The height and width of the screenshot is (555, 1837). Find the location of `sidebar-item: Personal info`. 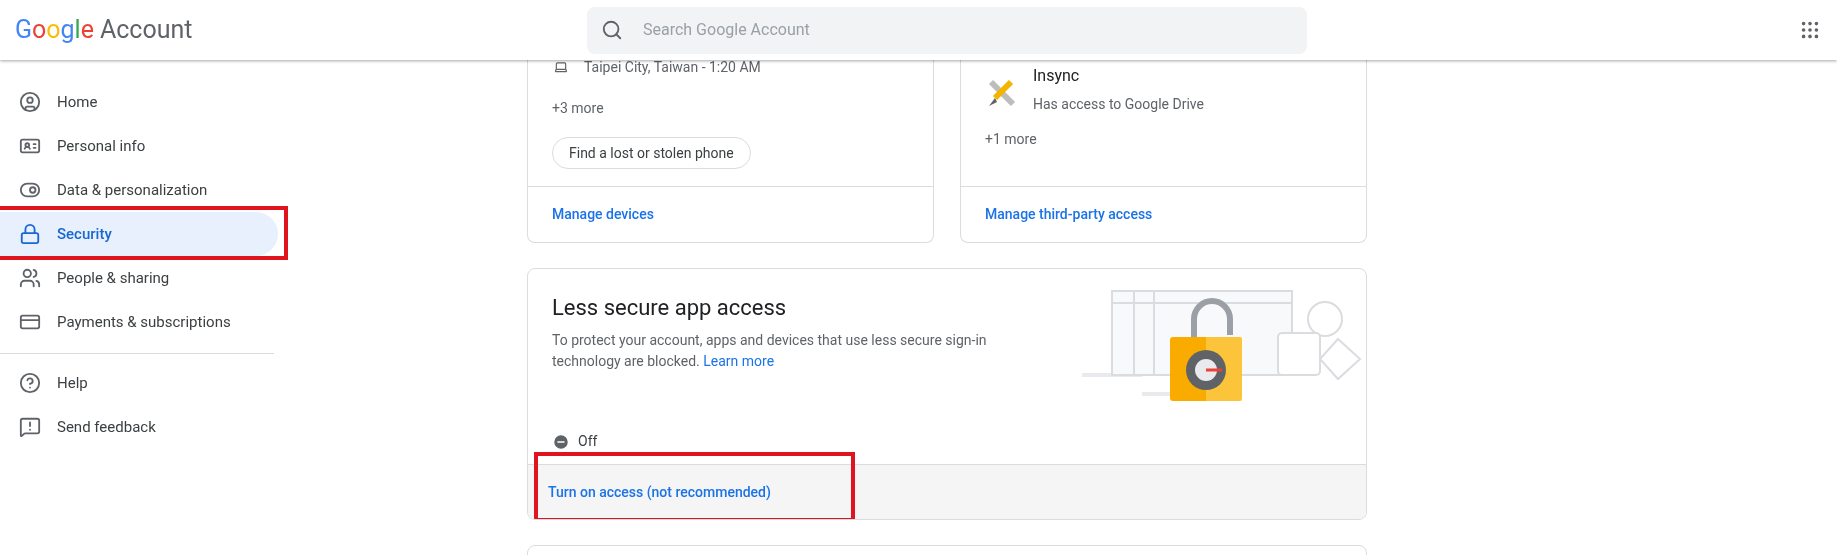

sidebar-item: Personal info is located at coordinates (139, 146).